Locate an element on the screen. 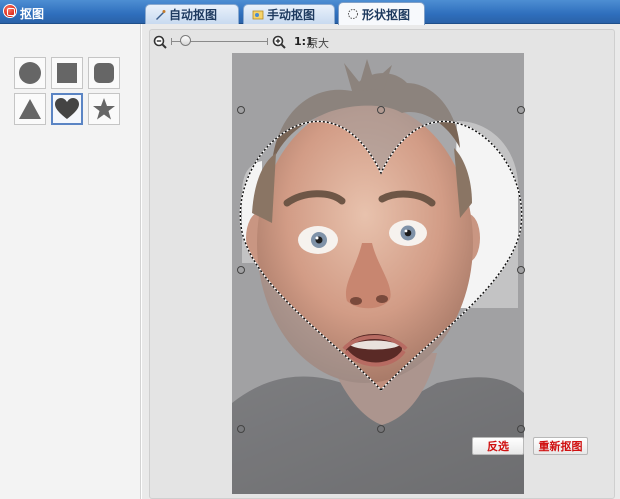 This screenshot has height=499, width=620. shape-triangle-button is located at coordinates (30, 109).